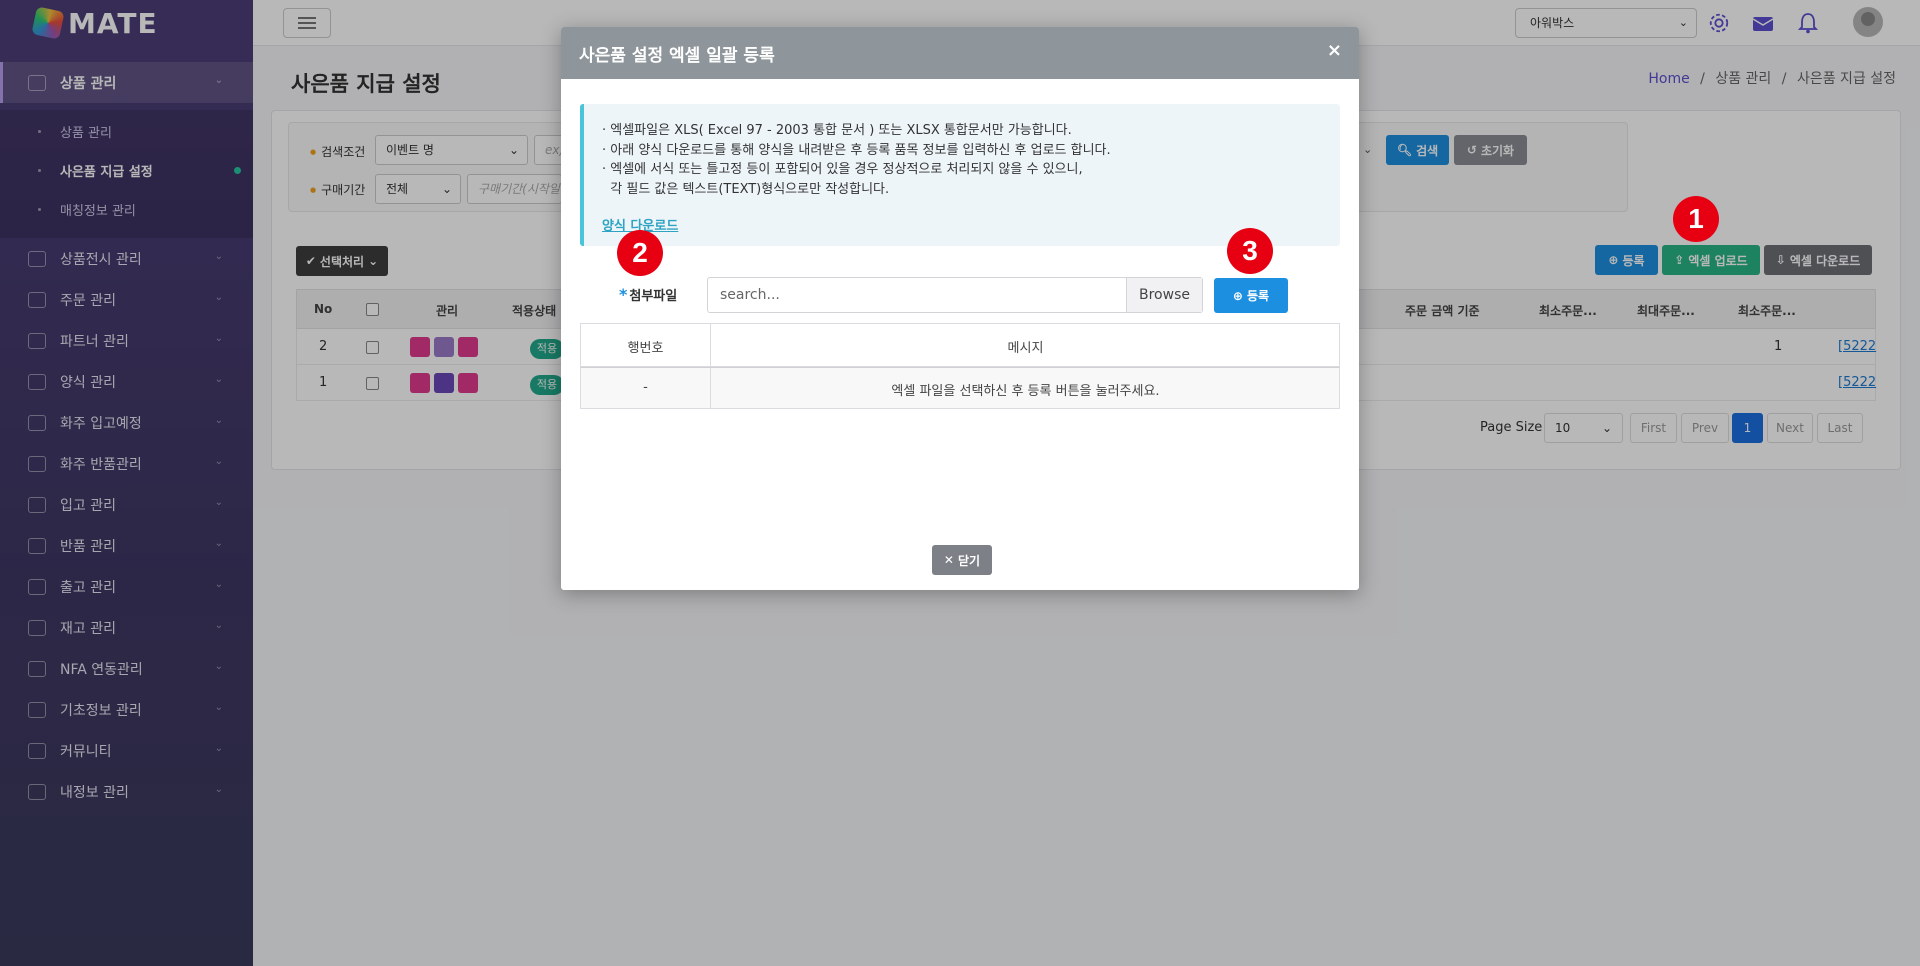 This screenshot has width=1920, height=966. Describe the element at coordinates (1025, 391) in the screenshot. I see `result-row-message: 엑셀 파일을 선택하신 후 등록 버튼을 눌러주세요.` at that location.